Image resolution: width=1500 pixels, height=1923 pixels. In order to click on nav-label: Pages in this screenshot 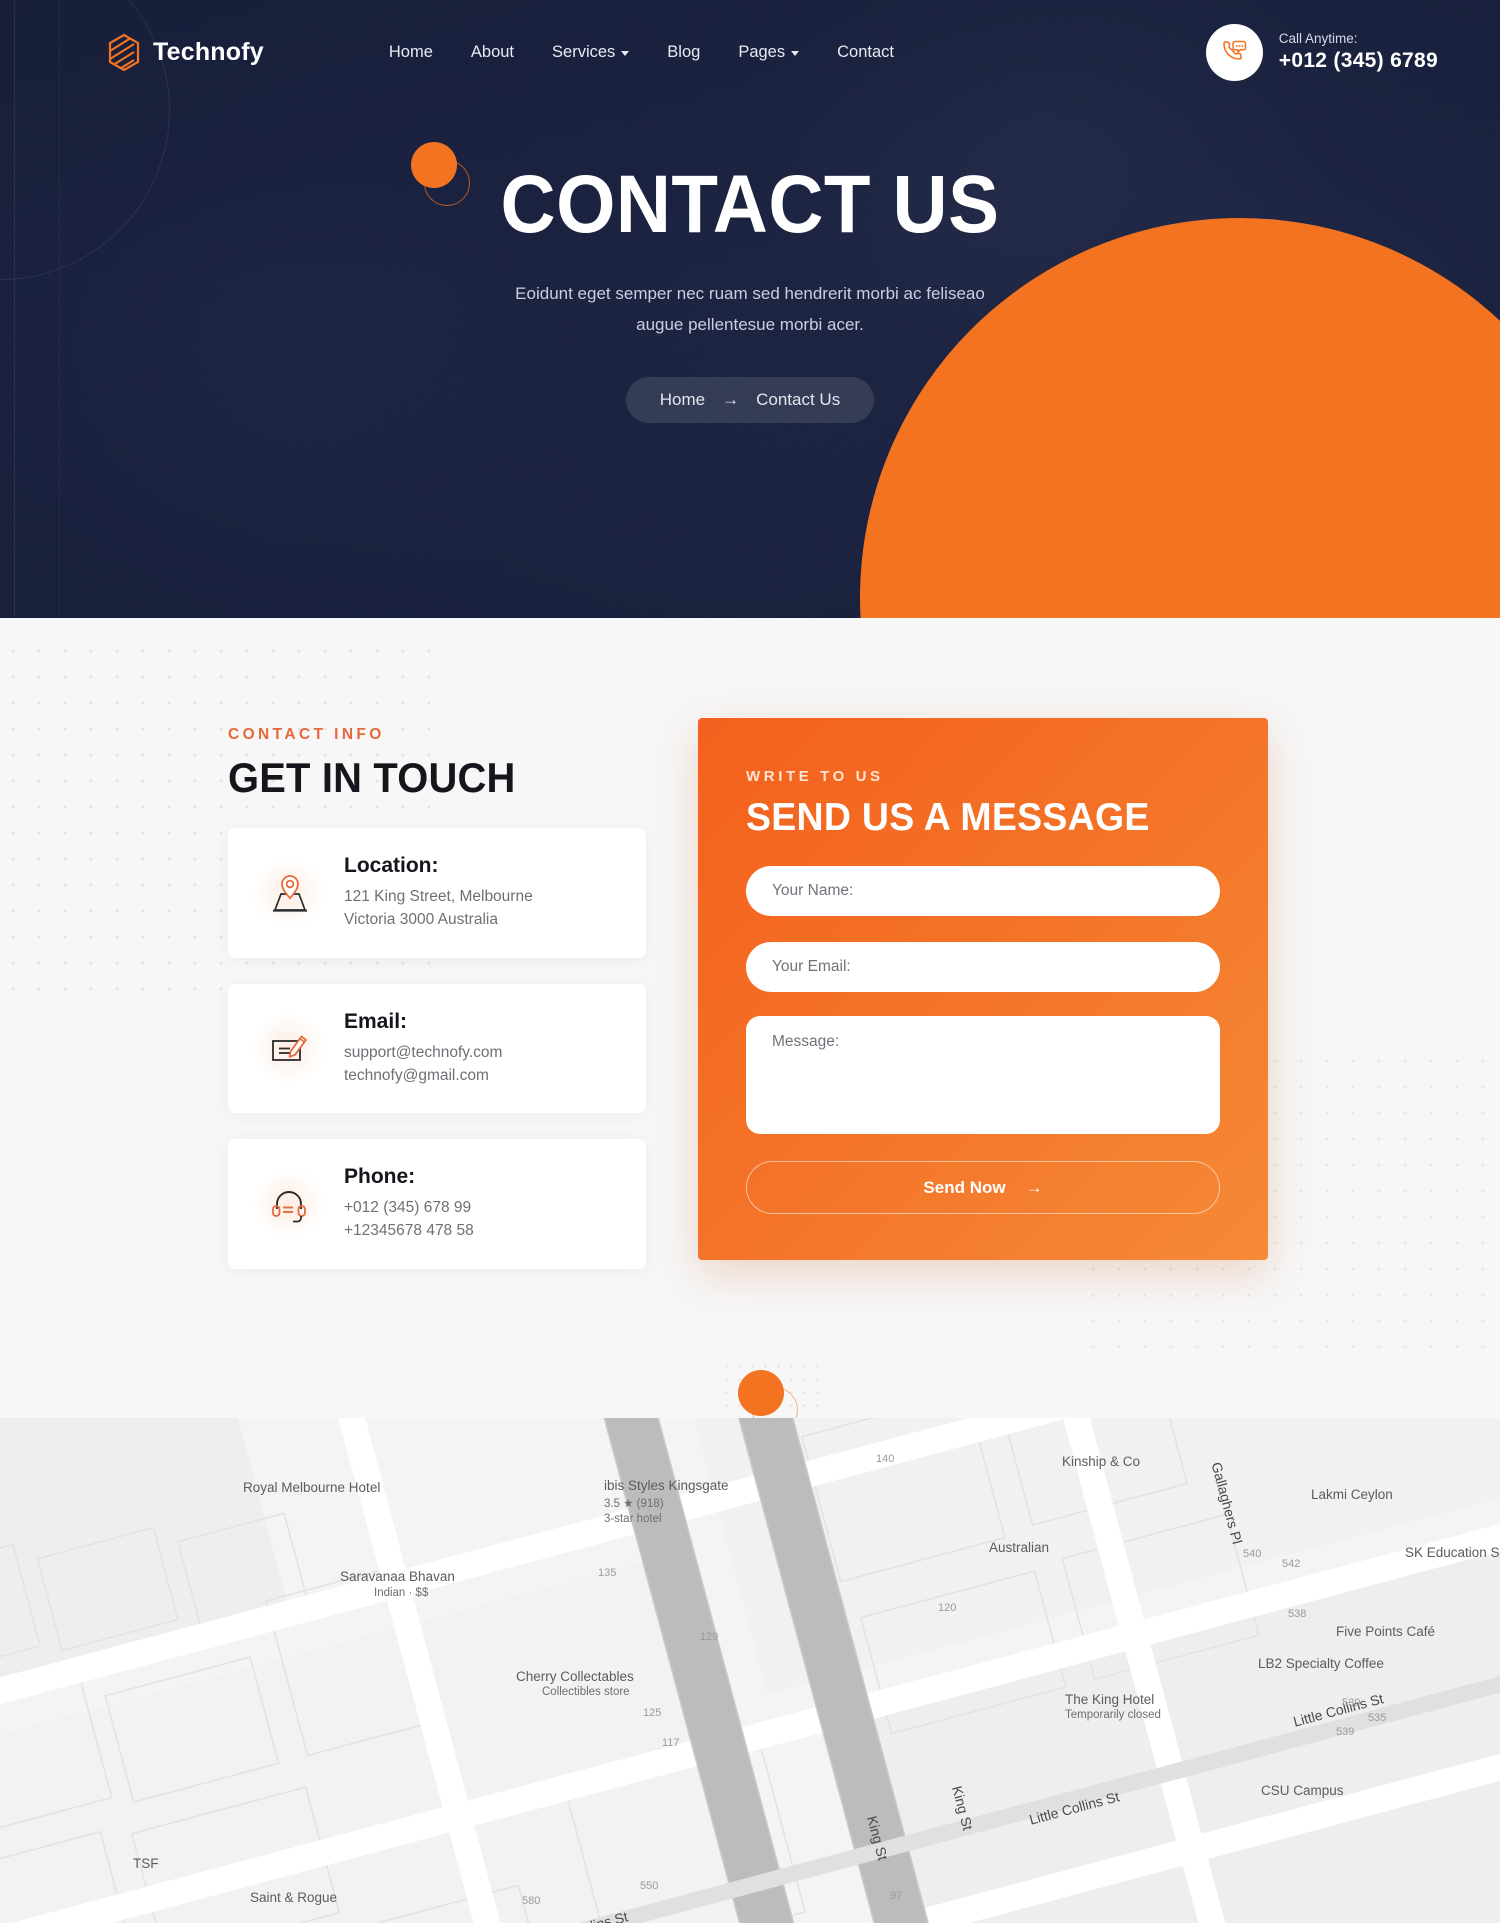, I will do `click(762, 51)`.